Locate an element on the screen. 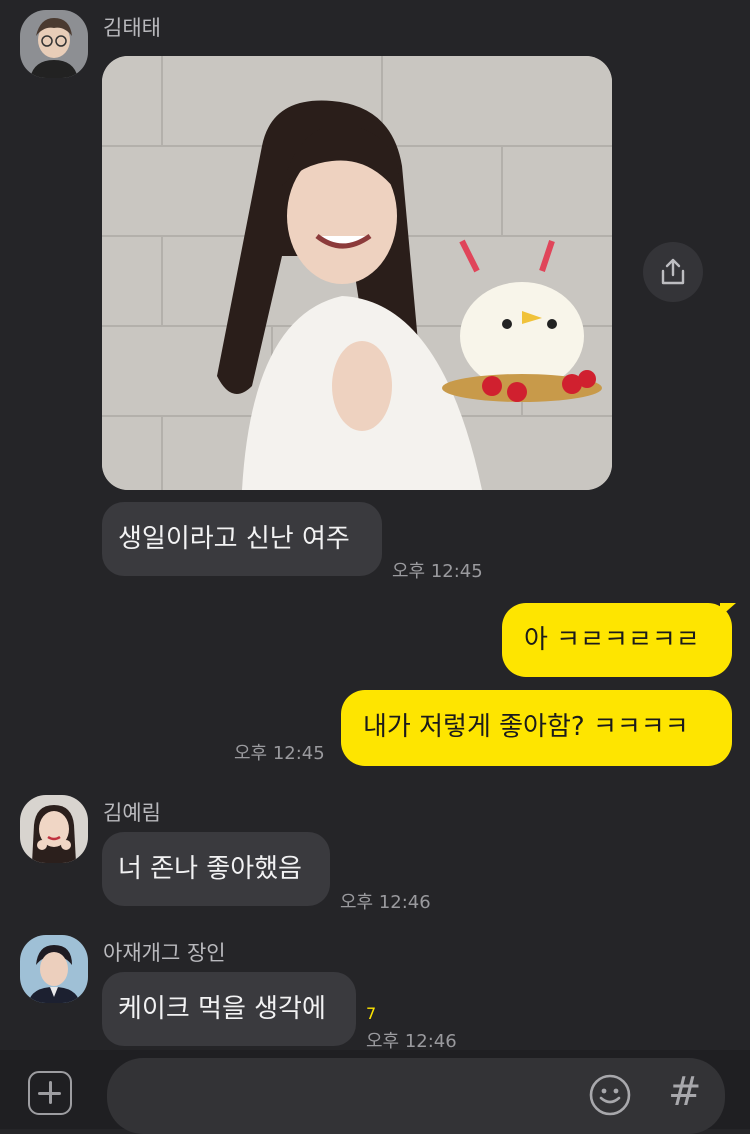  message-bubble-incoming: 생일이라고 신난 여주 is located at coordinates (242, 539).